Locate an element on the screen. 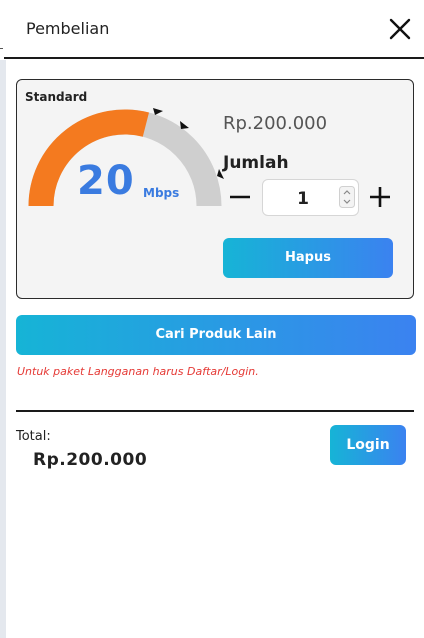 The width and height of the screenshot is (424, 638). total-value: Rp.200.000 is located at coordinates (90, 460).